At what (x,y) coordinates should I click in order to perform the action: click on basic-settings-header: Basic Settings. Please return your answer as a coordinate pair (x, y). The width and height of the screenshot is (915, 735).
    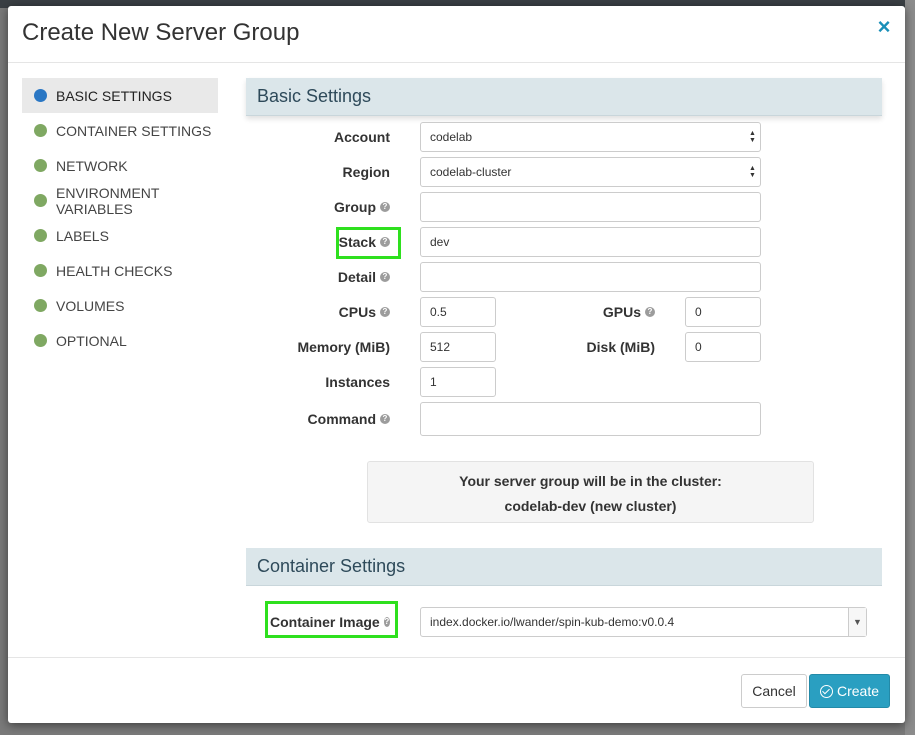
    Looking at the image, I should click on (564, 97).